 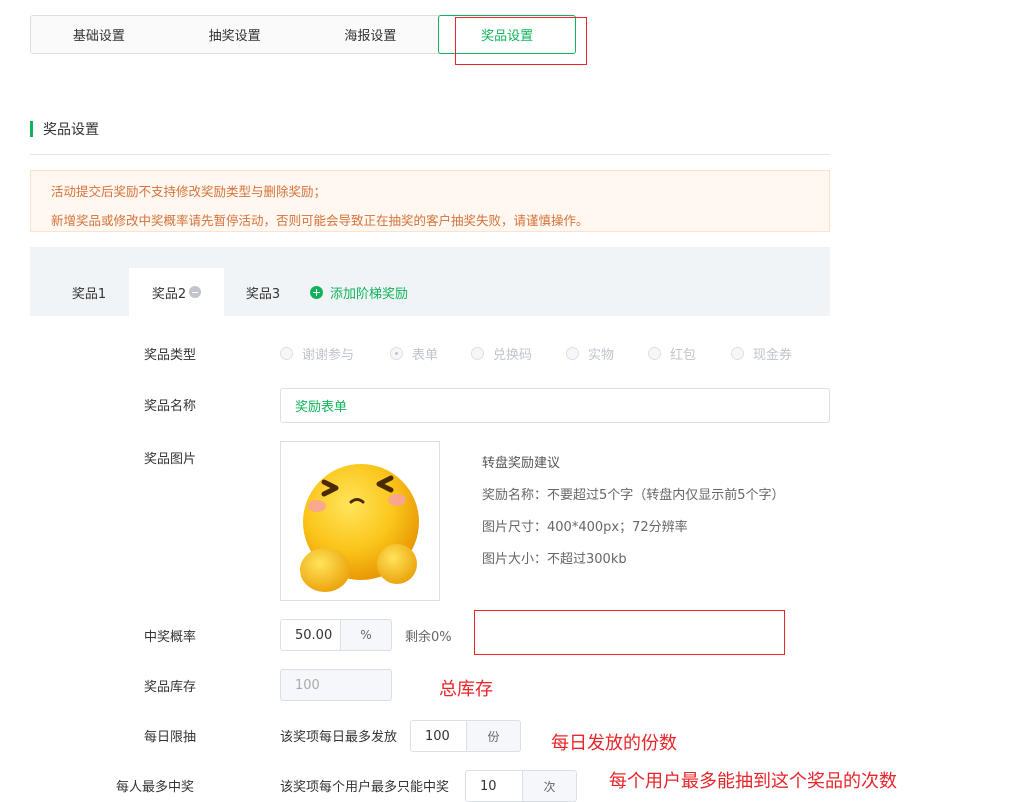 What do you see at coordinates (494, 786) in the screenshot?
I see `per-user-limit-input: 10` at bounding box center [494, 786].